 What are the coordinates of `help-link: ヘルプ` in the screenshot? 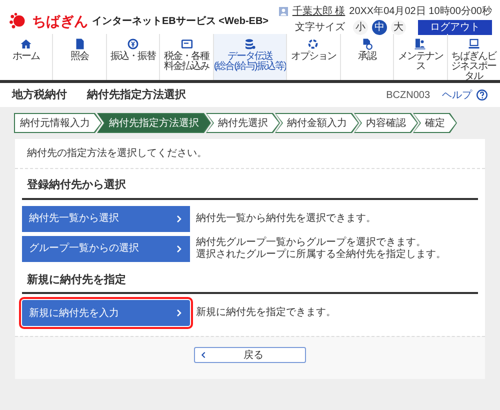 It's located at (465, 95).